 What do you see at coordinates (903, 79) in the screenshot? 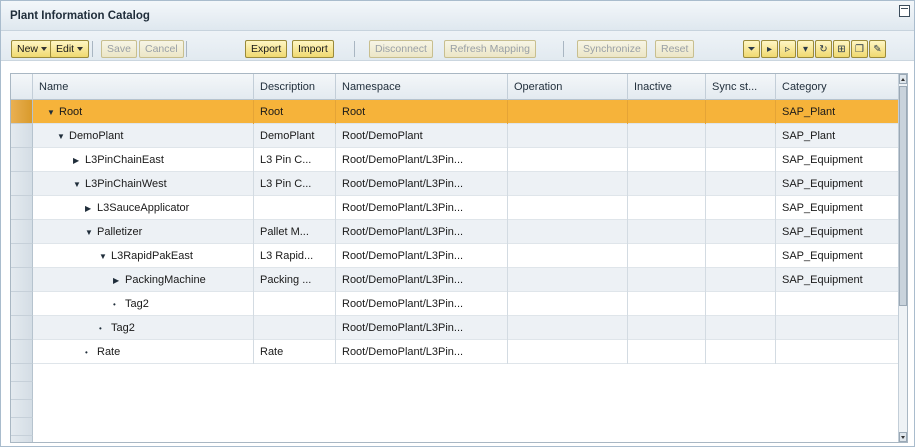
I see `scroll-up-icon` at bounding box center [903, 79].